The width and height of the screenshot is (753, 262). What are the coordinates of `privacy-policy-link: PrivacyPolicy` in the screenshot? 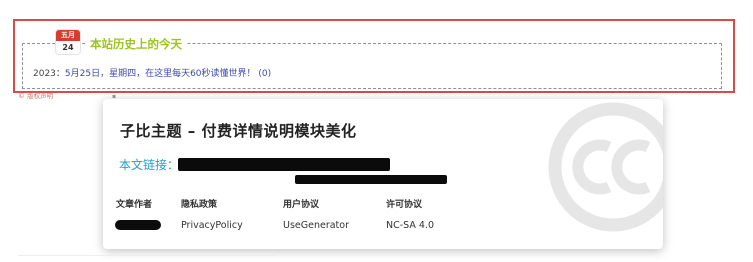 It's located at (212, 225).